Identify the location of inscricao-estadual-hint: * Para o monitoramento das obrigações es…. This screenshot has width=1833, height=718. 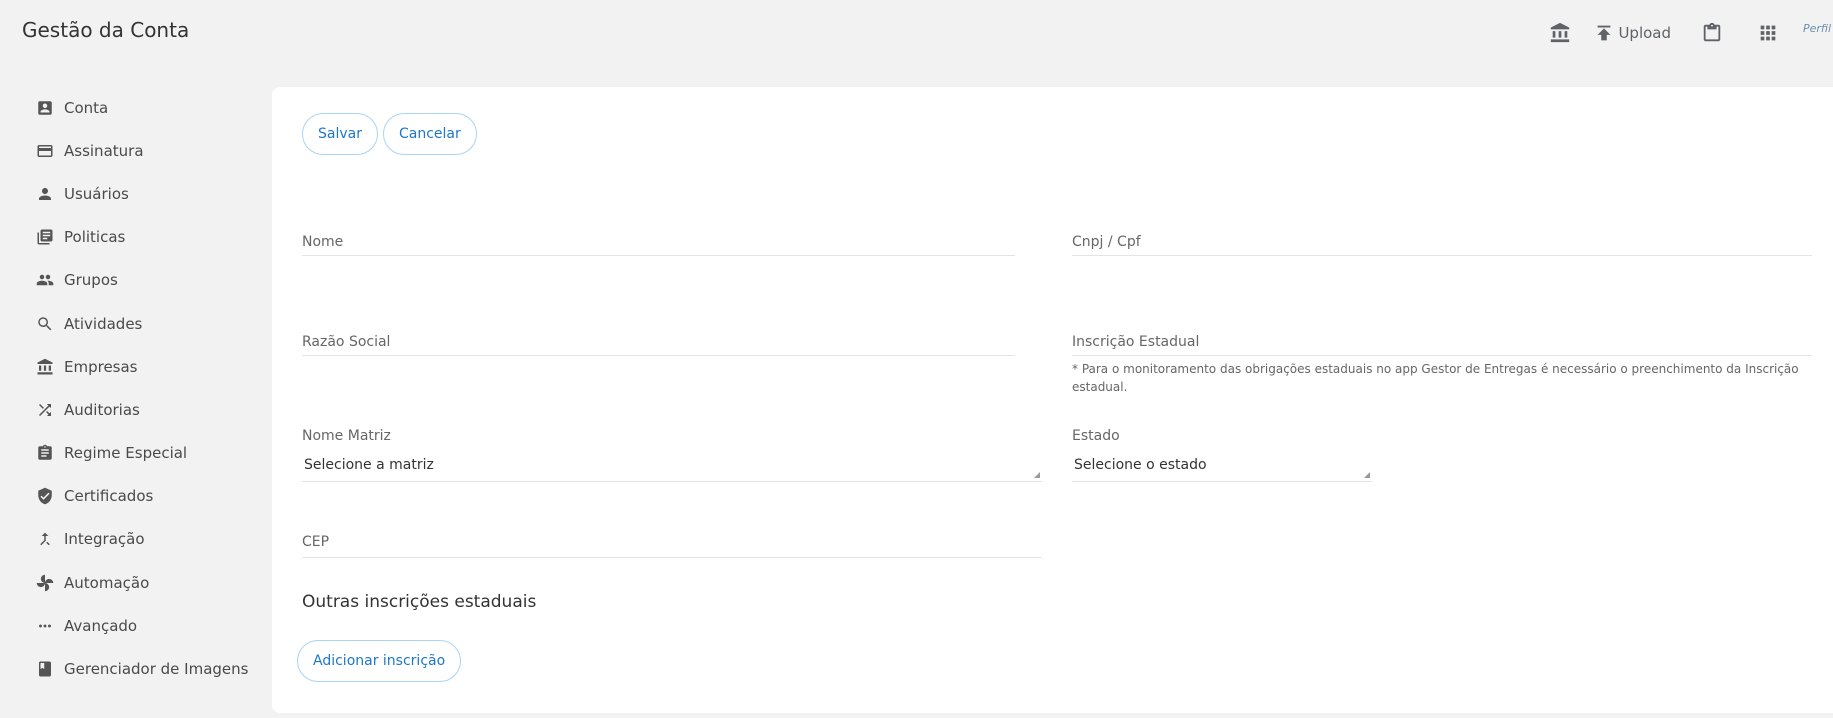
(1435, 378).